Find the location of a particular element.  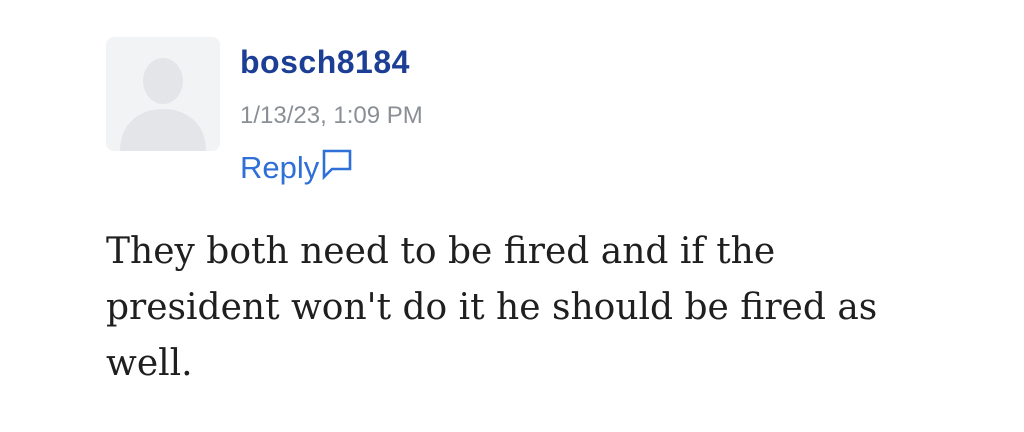

username: bosch8184 is located at coordinates (325, 62).